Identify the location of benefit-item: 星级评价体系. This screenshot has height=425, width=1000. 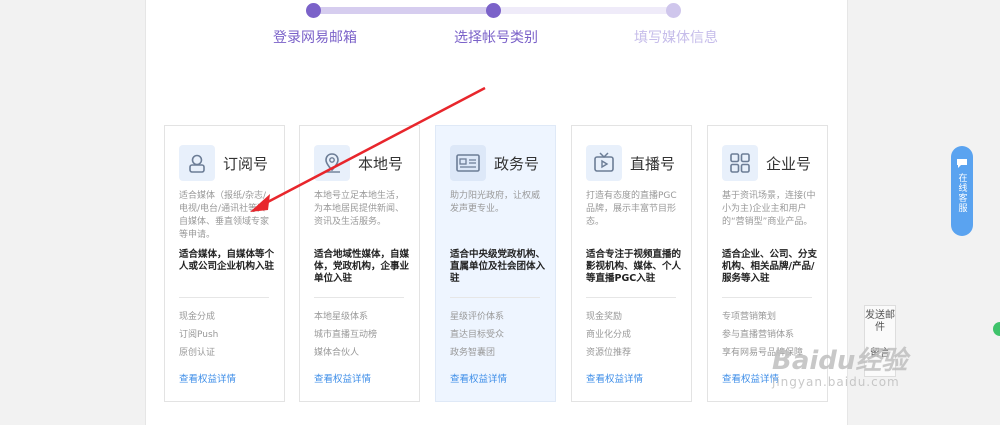
(477, 317).